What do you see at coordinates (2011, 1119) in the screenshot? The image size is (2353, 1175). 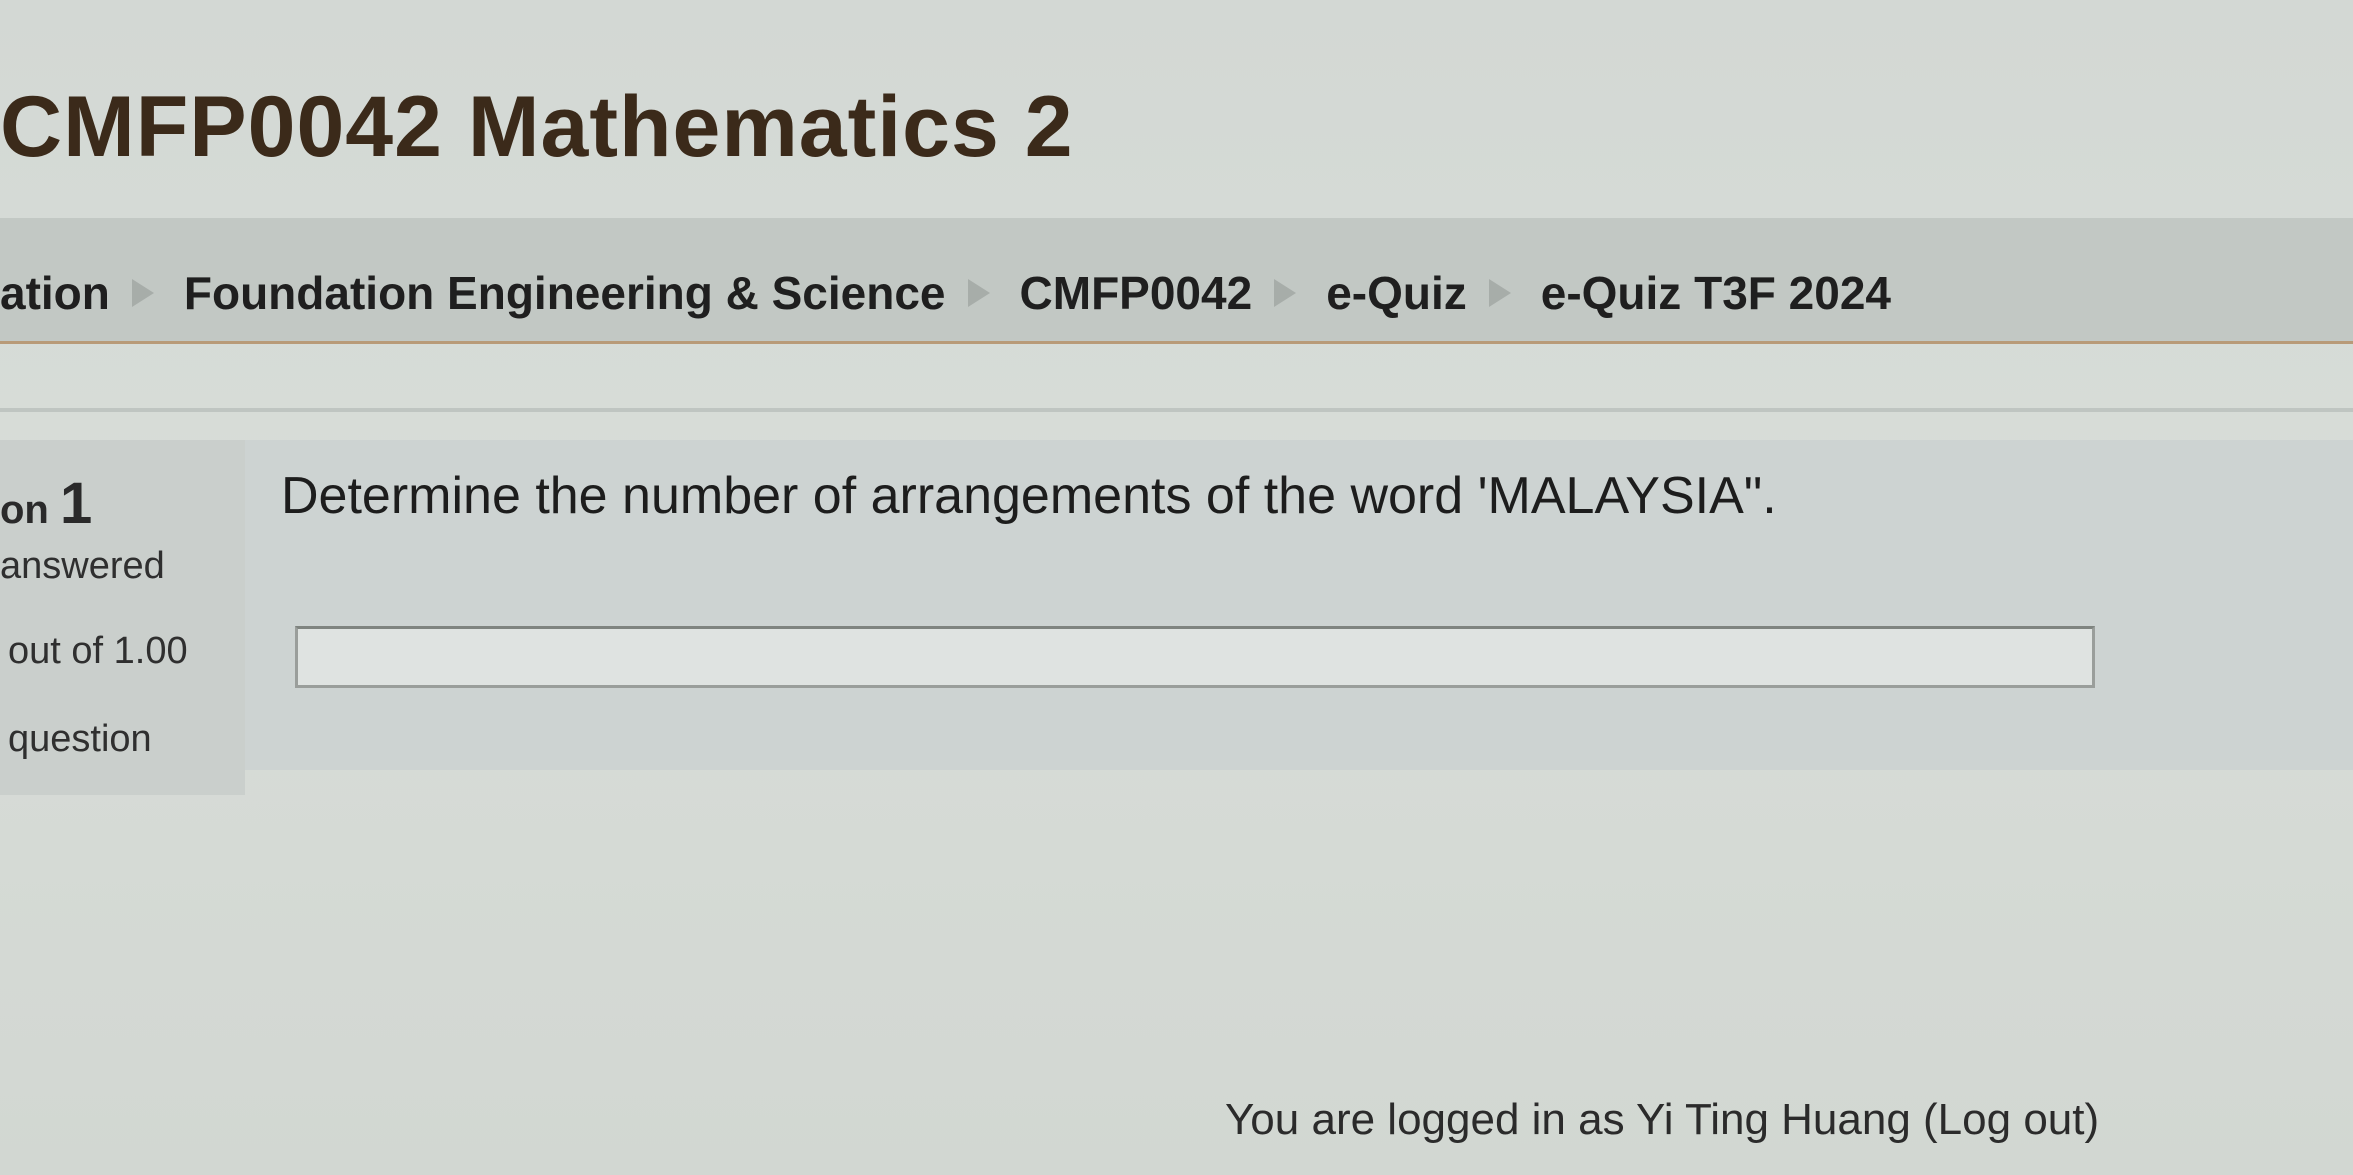 I see `logout-link: (Log out)` at bounding box center [2011, 1119].